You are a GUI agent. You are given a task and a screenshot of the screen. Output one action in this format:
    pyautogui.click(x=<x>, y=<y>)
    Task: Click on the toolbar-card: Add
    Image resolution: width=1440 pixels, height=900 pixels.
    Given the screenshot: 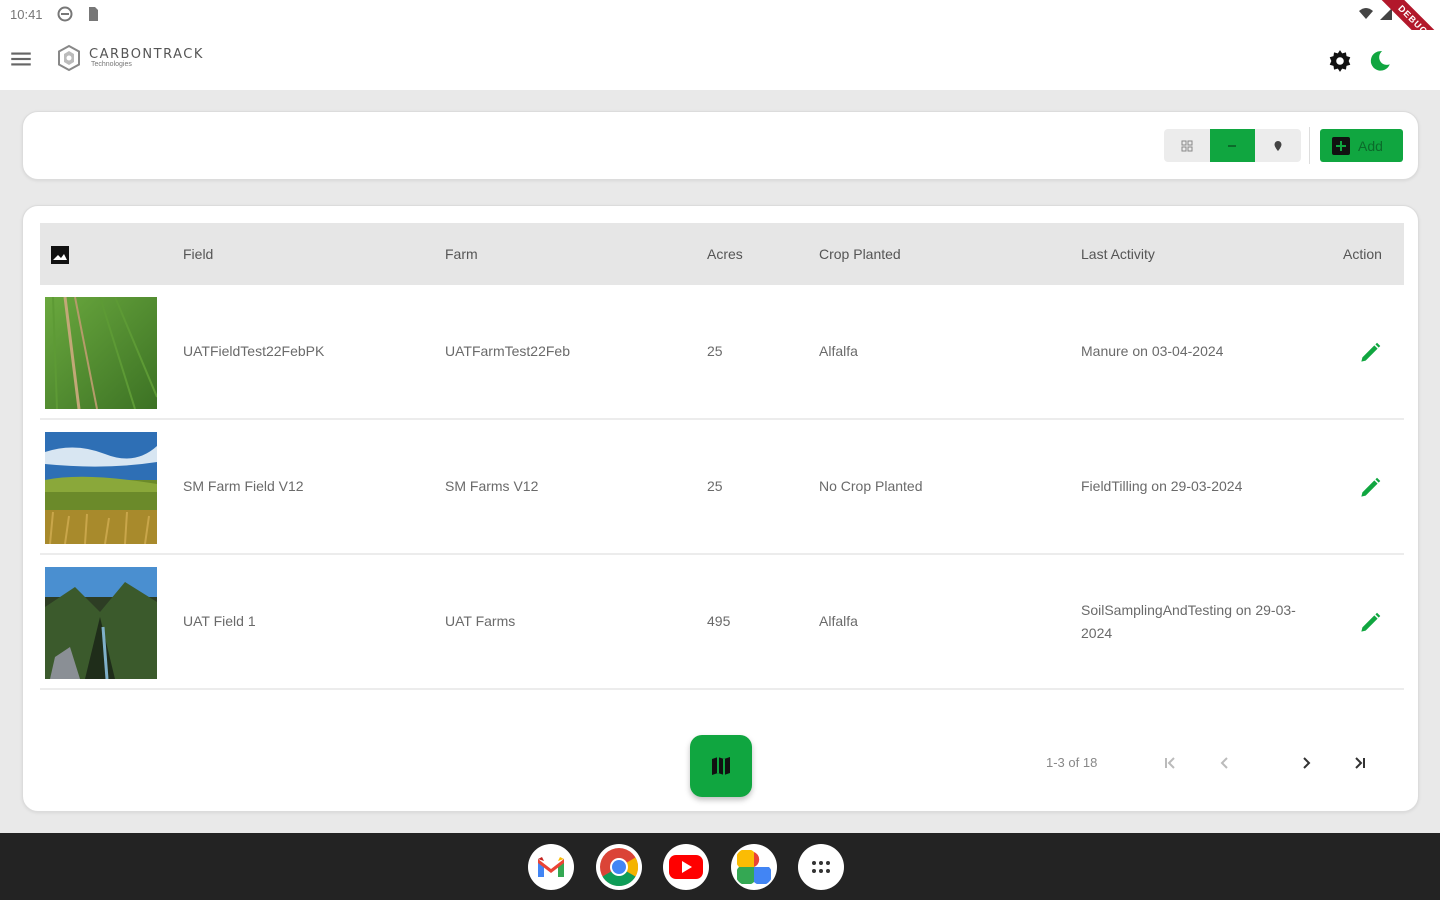 What is the action you would take?
    pyautogui.click(x=720, y=145)
    